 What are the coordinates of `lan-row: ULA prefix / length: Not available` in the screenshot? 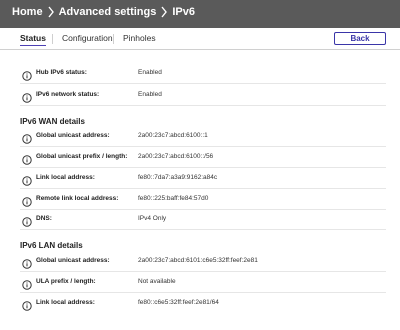 It's located at (203, 283).